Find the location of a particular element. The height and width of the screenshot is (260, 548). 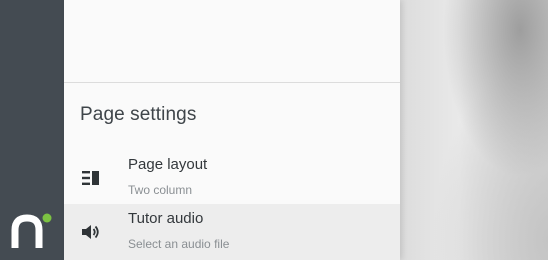

tutor-audio-value: Select an audio file is located at coordinates (179, 244).